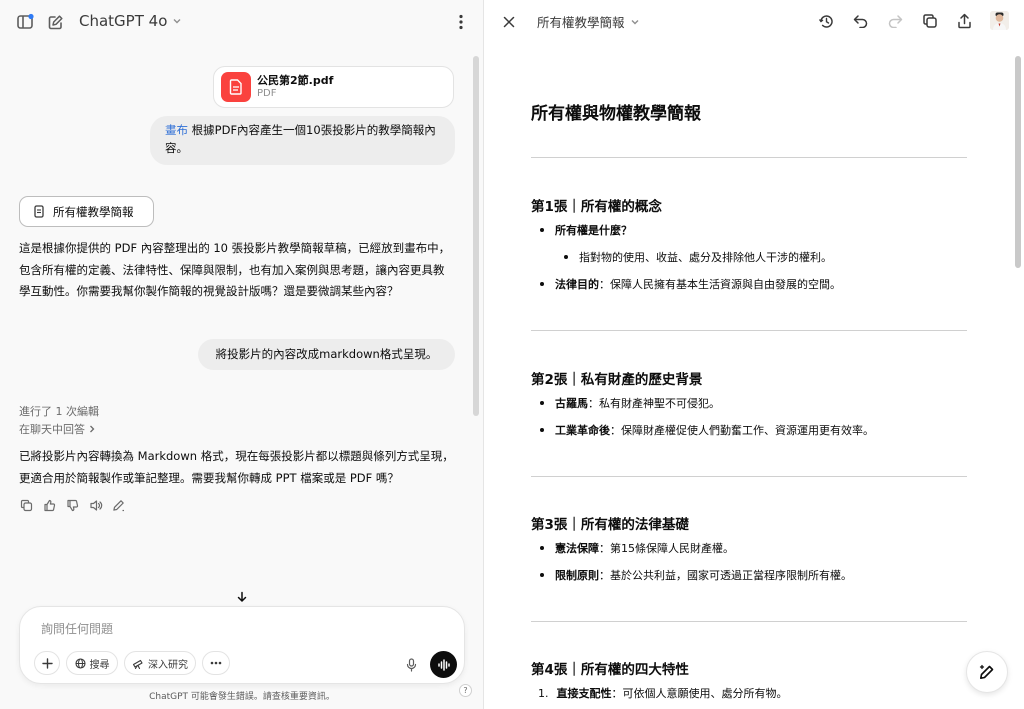 The width and height of the screenshot is (1024, 709). I want to click on more-options-icon, so click(461, 22).